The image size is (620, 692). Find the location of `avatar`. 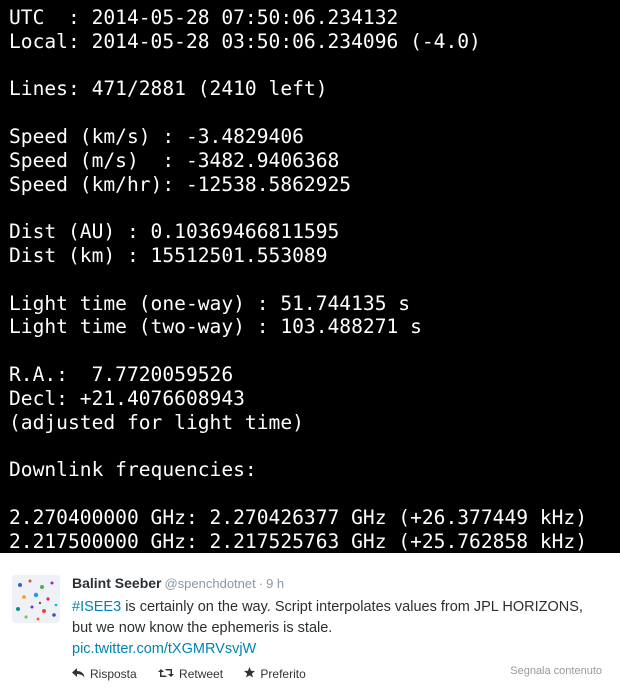

avatar is located at coordinates (36, 599).